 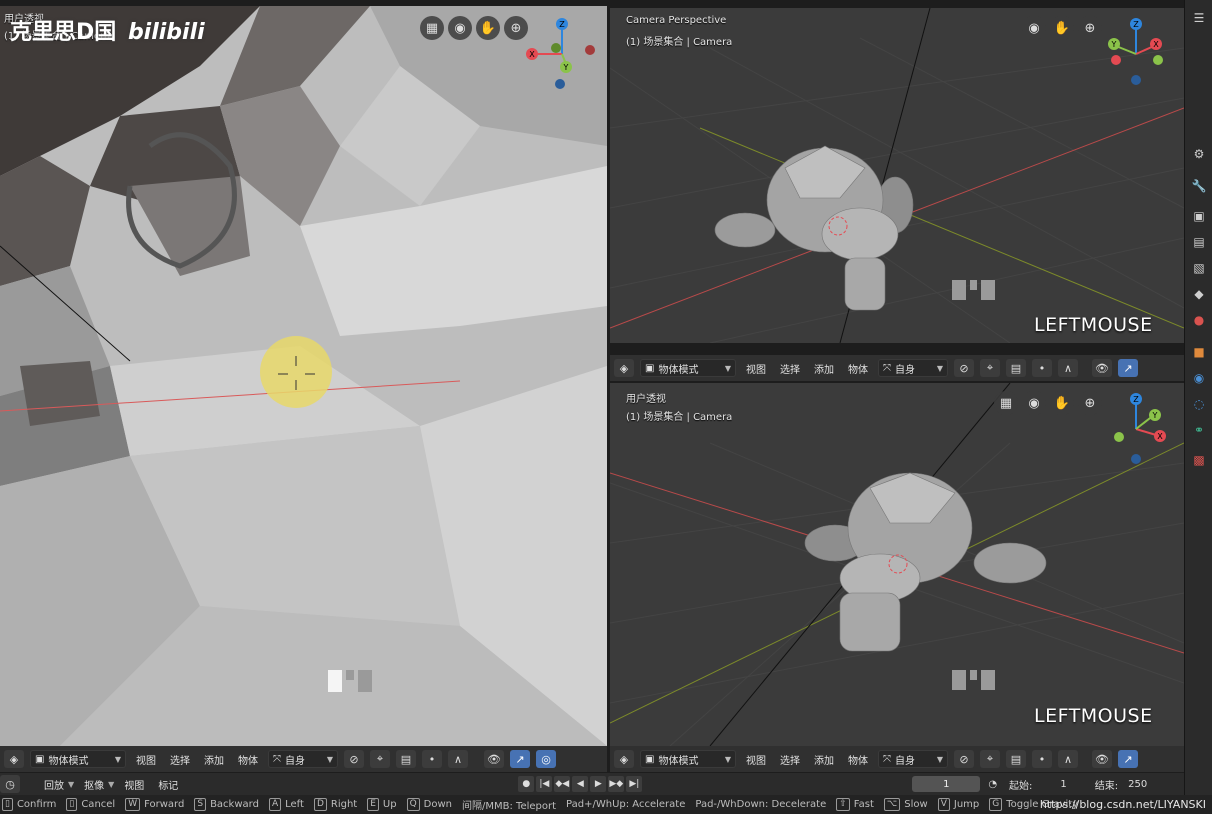 I want to click on mouse-left-button, so click(x=959, y=290).